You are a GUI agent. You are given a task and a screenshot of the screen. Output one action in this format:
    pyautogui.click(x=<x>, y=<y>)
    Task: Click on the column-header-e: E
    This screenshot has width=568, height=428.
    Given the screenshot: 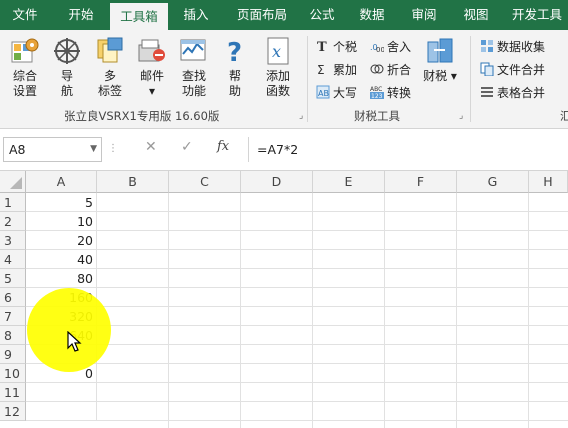 What is the action you would take?
    pyautogui.click(x=349, y=182)
    